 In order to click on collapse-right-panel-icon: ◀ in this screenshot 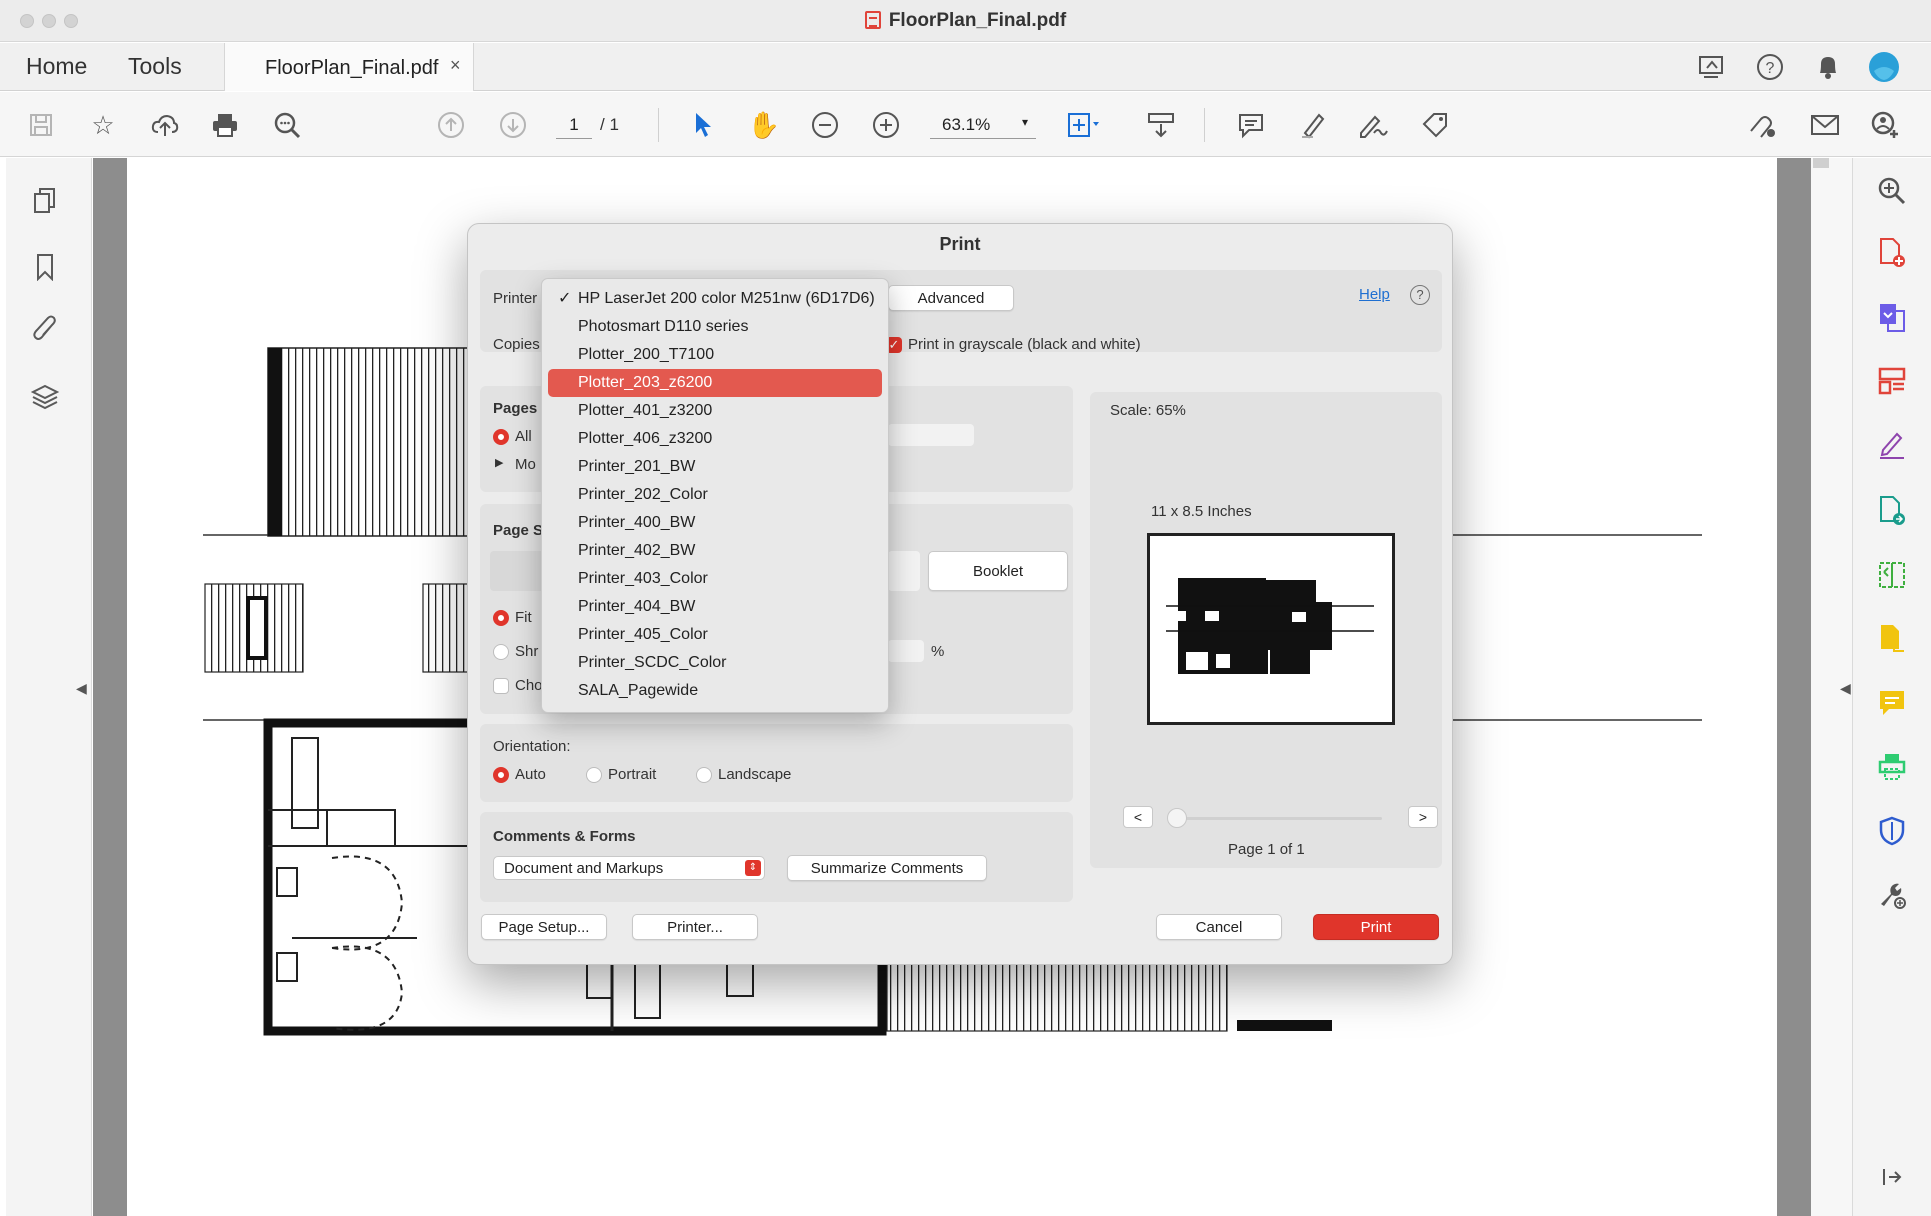, I will do `click(1845, 688)`.